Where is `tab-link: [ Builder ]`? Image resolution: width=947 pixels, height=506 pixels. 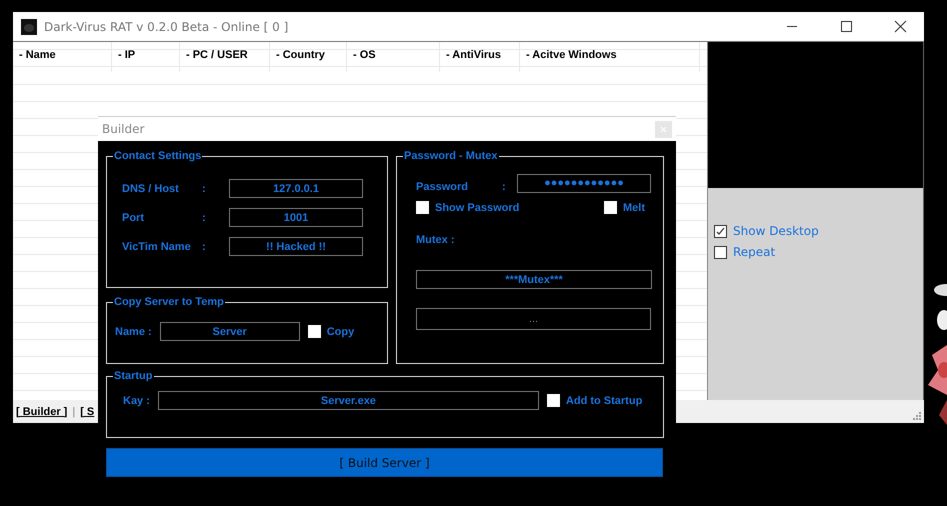 tab-link: [ Builder ] is located at coordinates (42, 412).